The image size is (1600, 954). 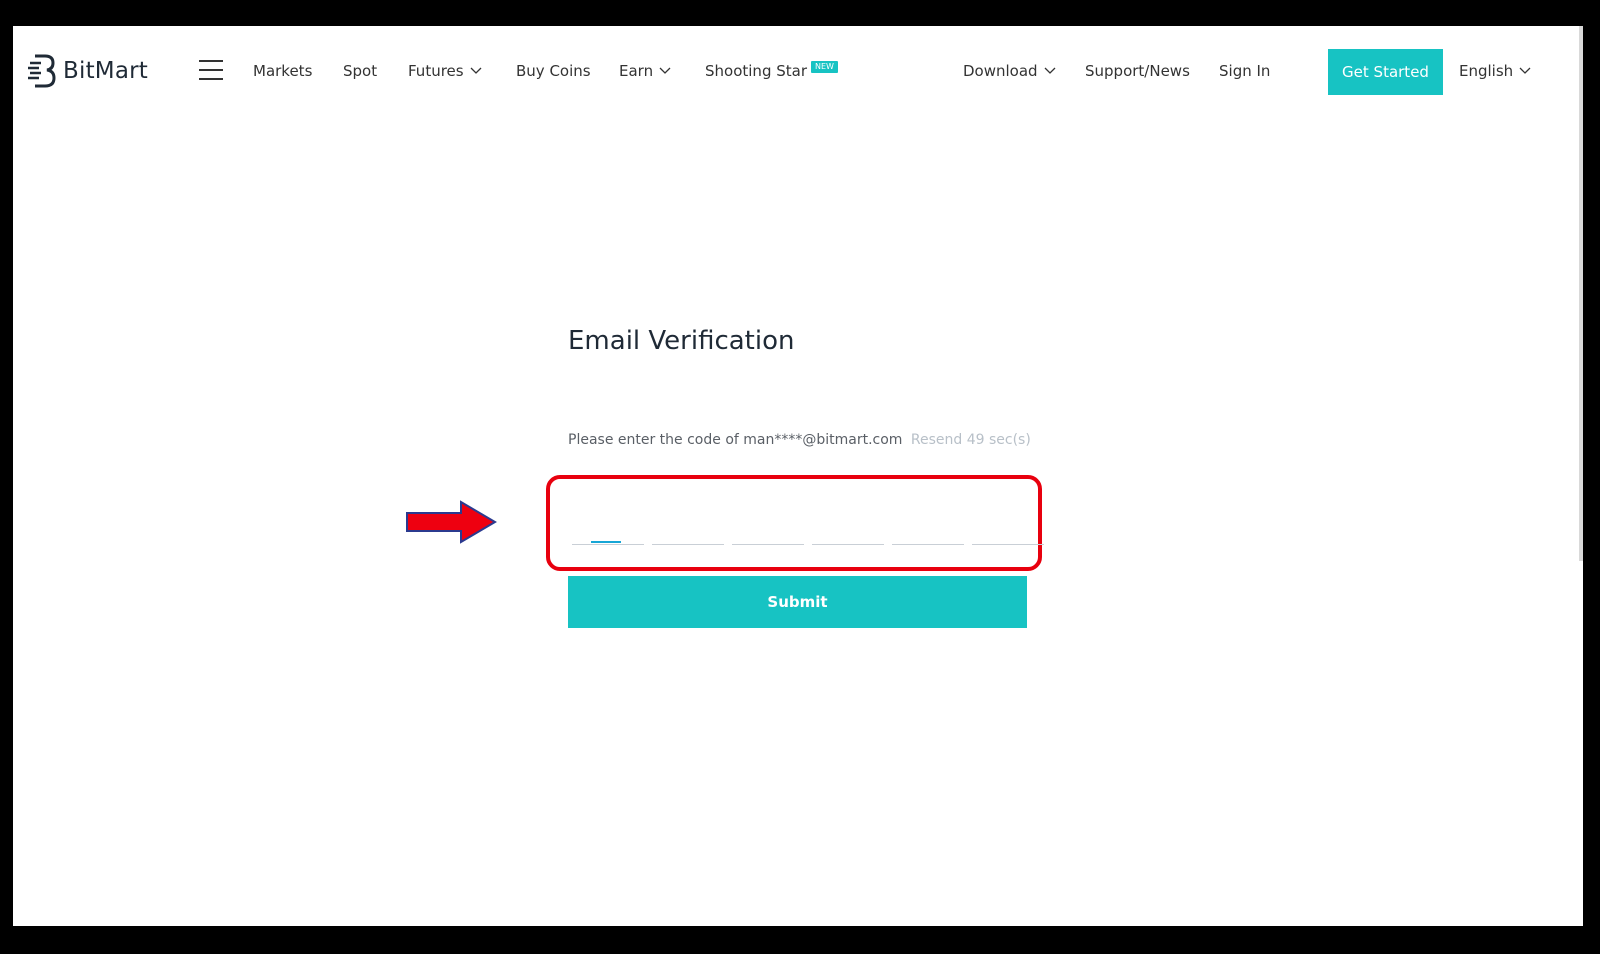 I want to click on nav-earn: Earn, so click(x=645, y=71).